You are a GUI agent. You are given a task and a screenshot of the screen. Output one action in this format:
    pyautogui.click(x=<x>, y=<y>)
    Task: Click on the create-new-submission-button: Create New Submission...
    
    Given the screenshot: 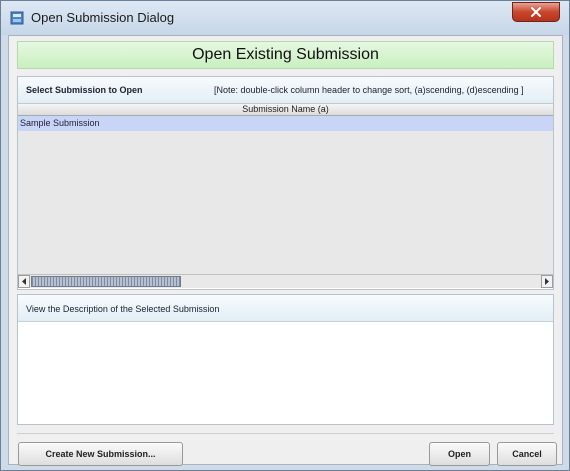 What is the action you would take?
    pyautogui.click(x=100, y=454)
    